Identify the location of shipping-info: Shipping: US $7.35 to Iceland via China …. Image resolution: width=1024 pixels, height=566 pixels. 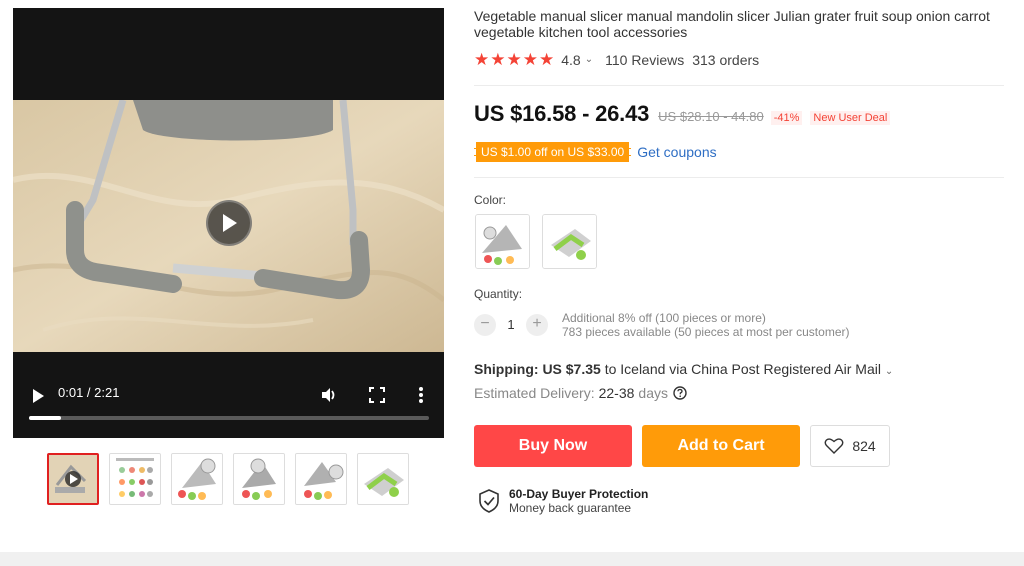
(683, 369).